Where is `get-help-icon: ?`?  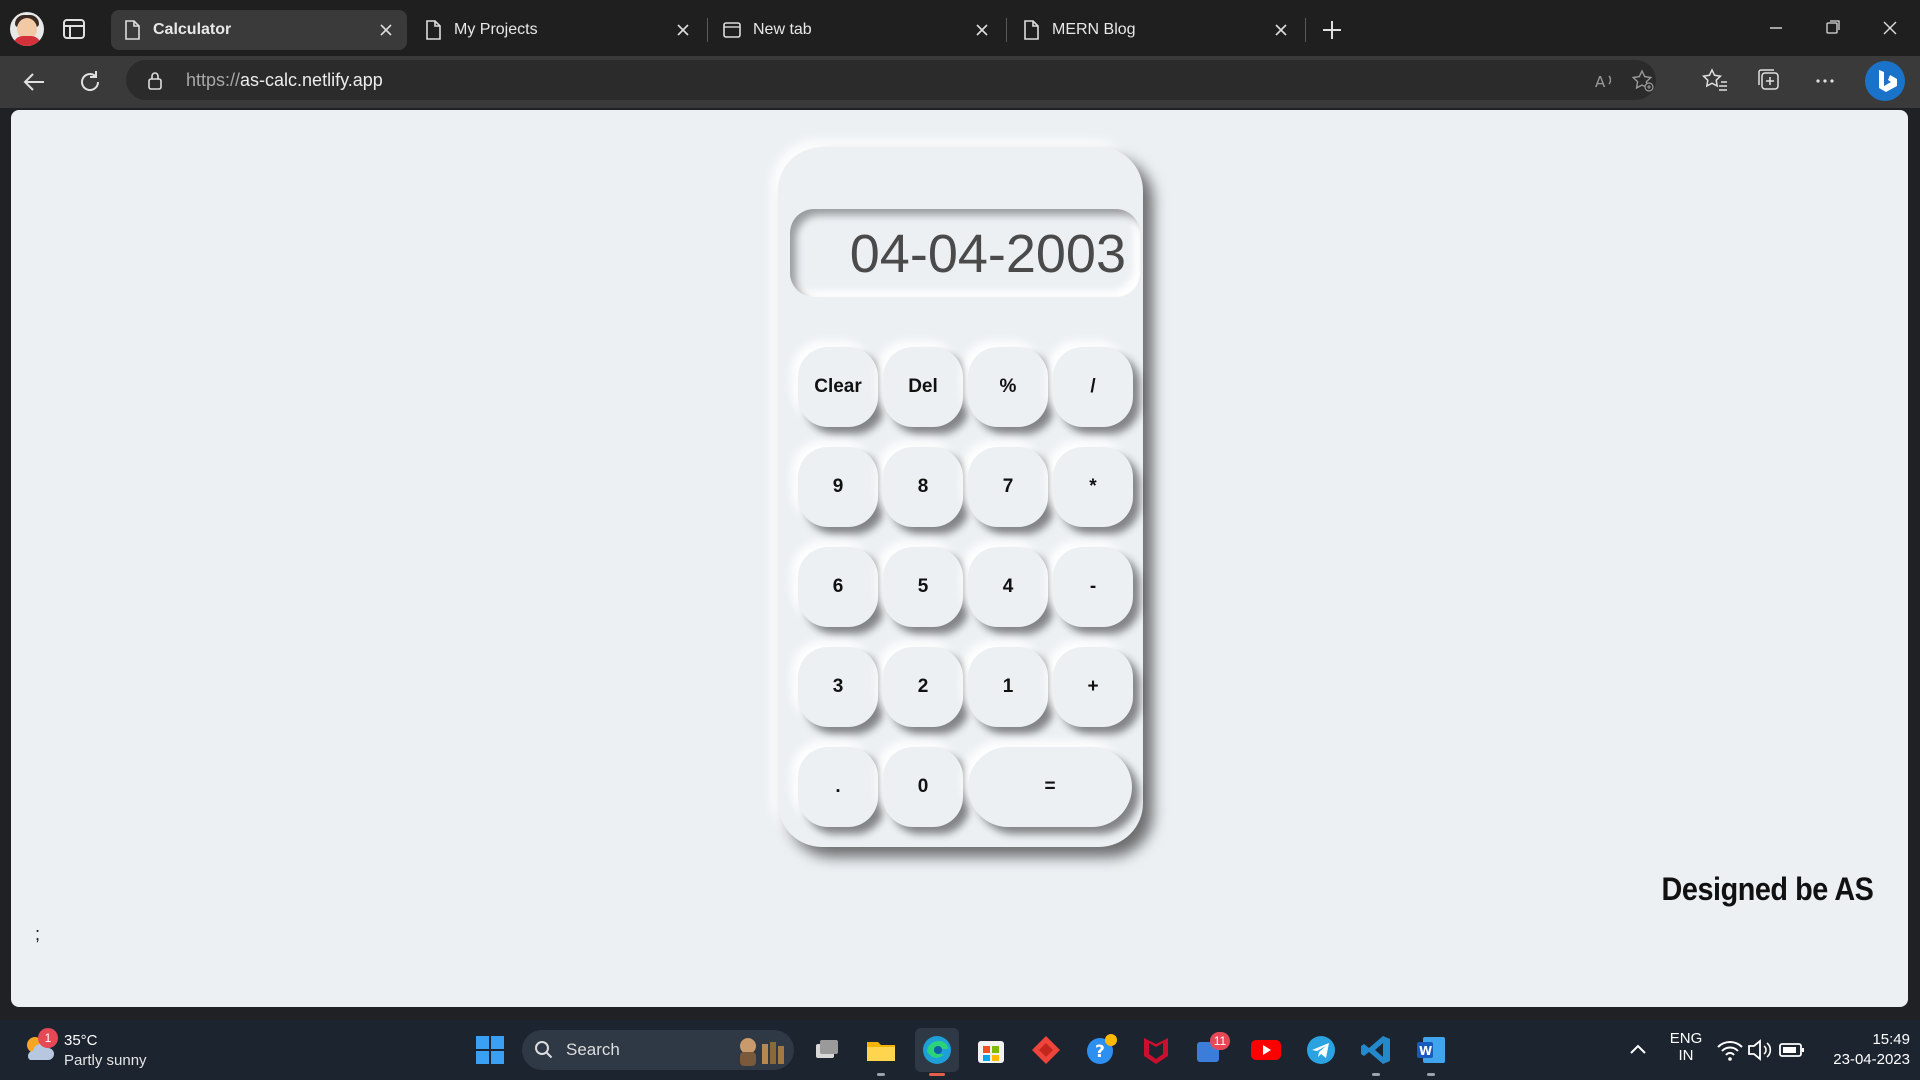
get-help-icon: ? is located at coordinates (1101, 1050).